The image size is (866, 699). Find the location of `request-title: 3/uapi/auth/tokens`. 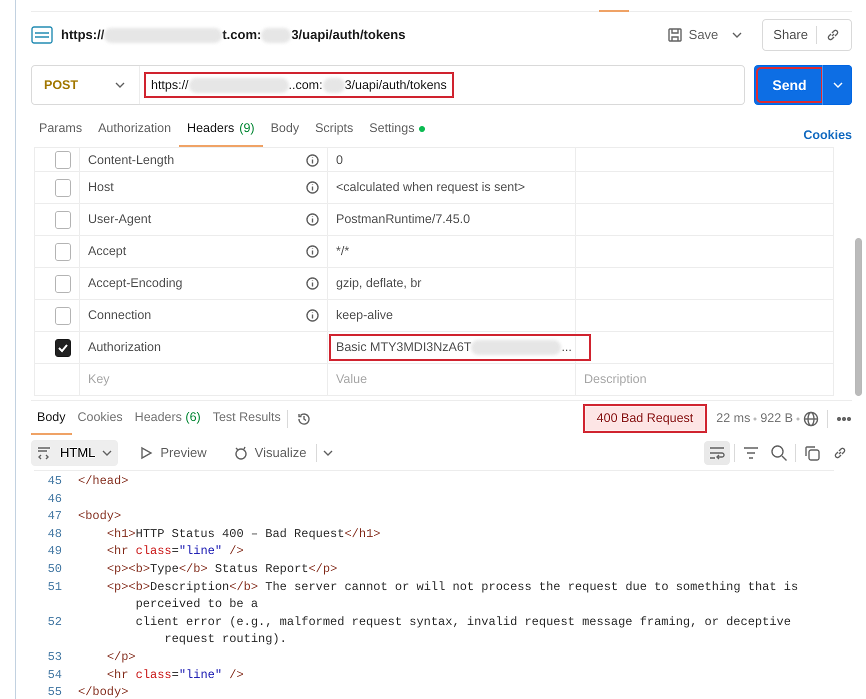

request-title: 3/uapi/auth/tokens is located at coordinates (348, 35).